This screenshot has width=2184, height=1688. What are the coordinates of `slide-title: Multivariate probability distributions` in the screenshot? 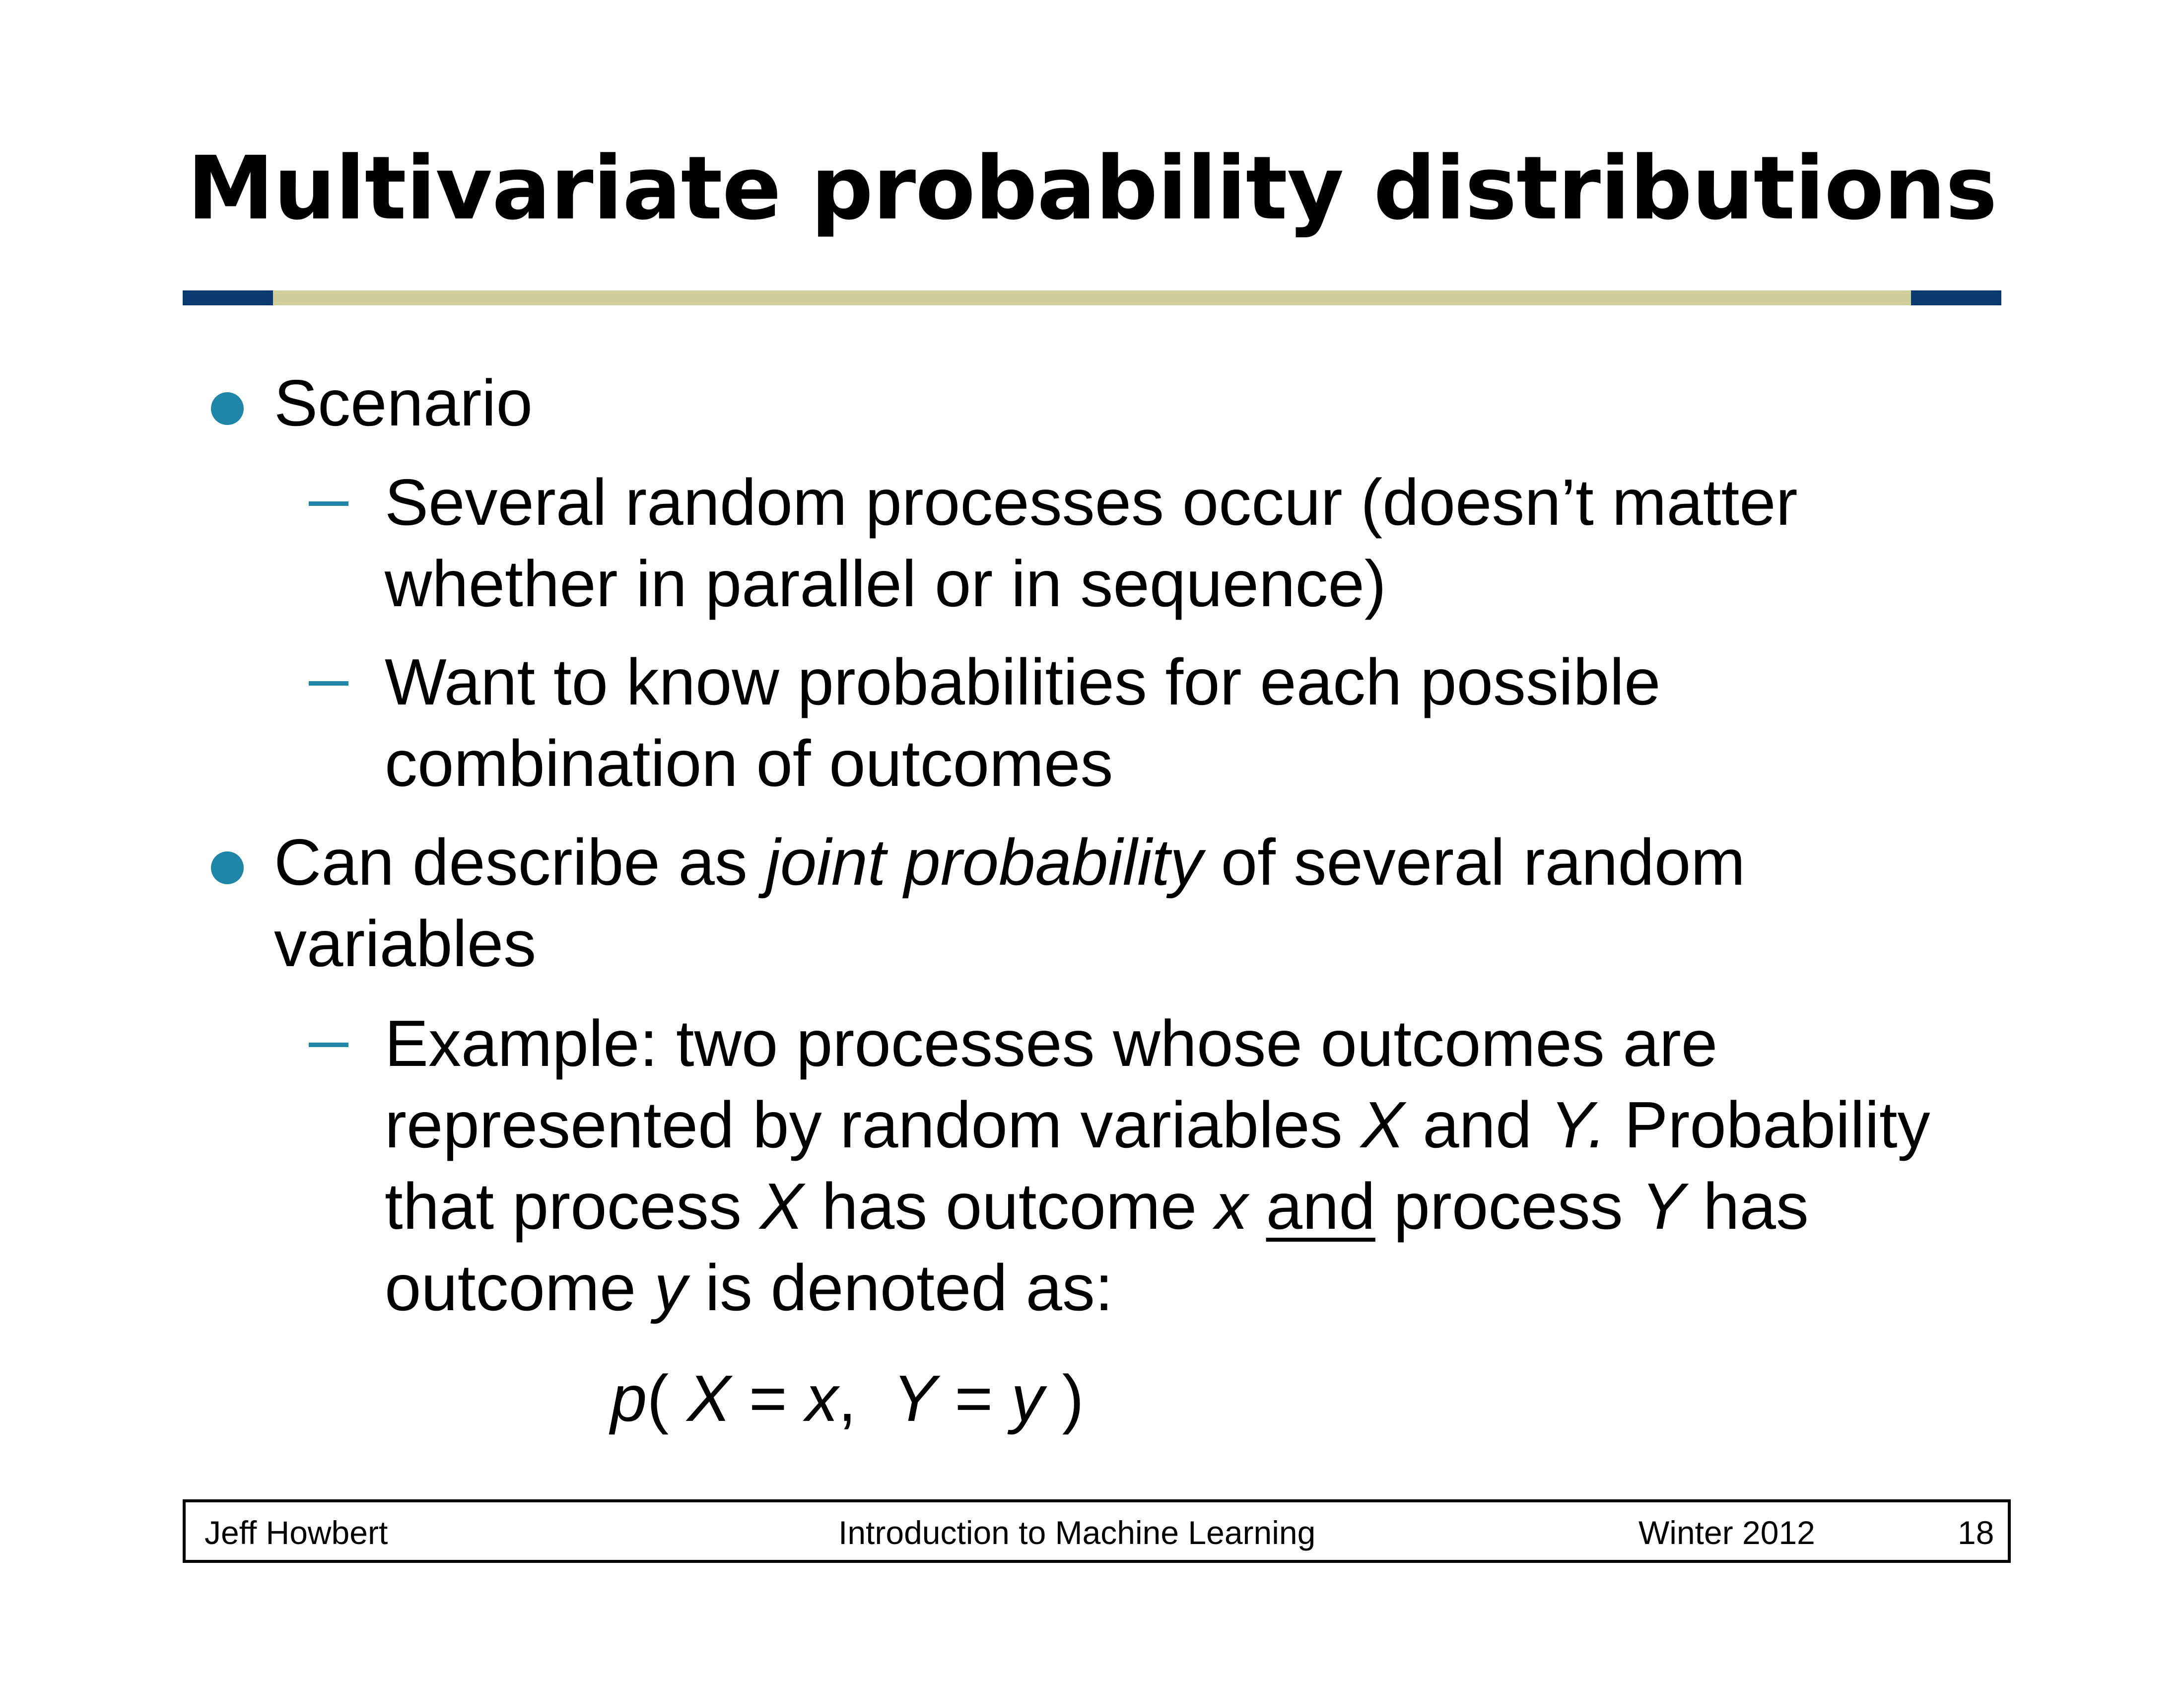 It's located at (1092, 188).